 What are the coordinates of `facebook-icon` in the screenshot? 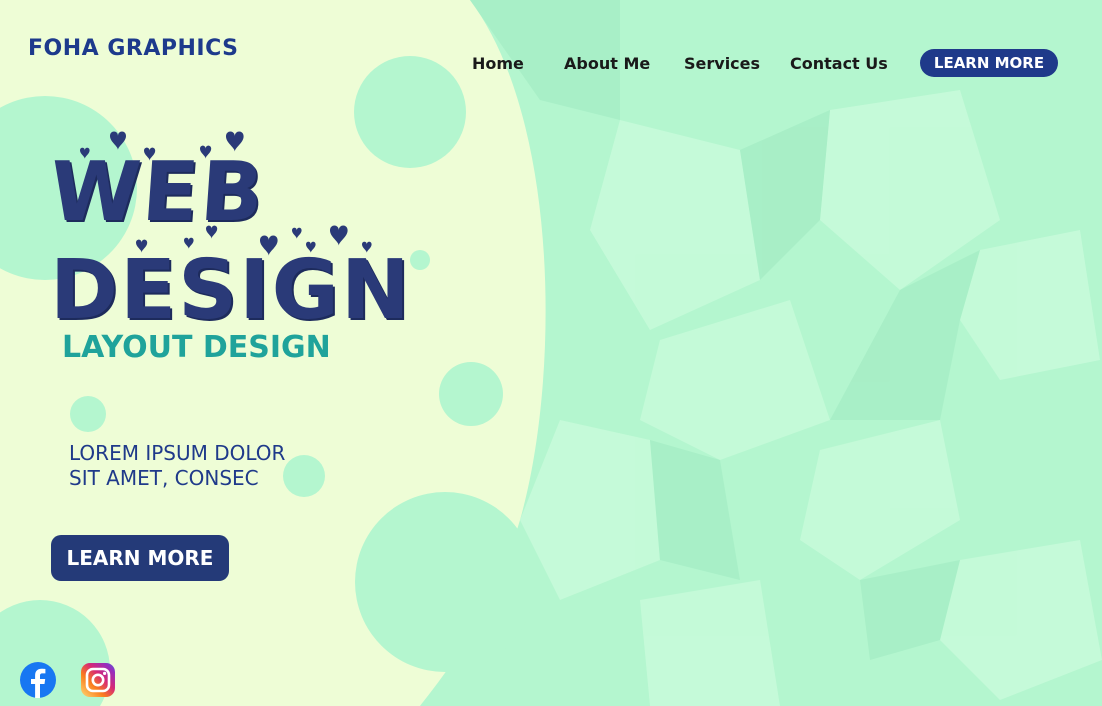 It's located at (38, 680).